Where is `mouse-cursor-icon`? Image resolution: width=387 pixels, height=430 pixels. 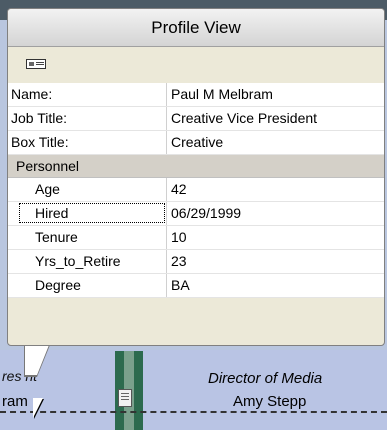 mouse-cursor-icon is located at coordinates (38, 408).